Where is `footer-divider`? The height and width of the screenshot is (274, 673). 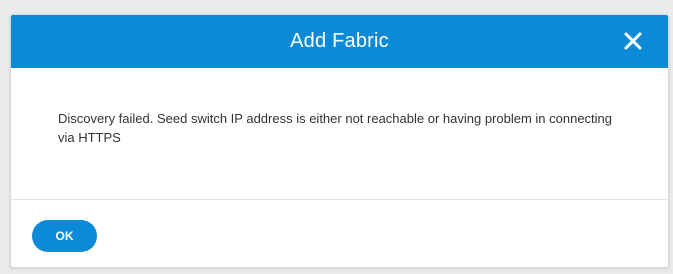 footer-divider is located at coordinates (339, 199).